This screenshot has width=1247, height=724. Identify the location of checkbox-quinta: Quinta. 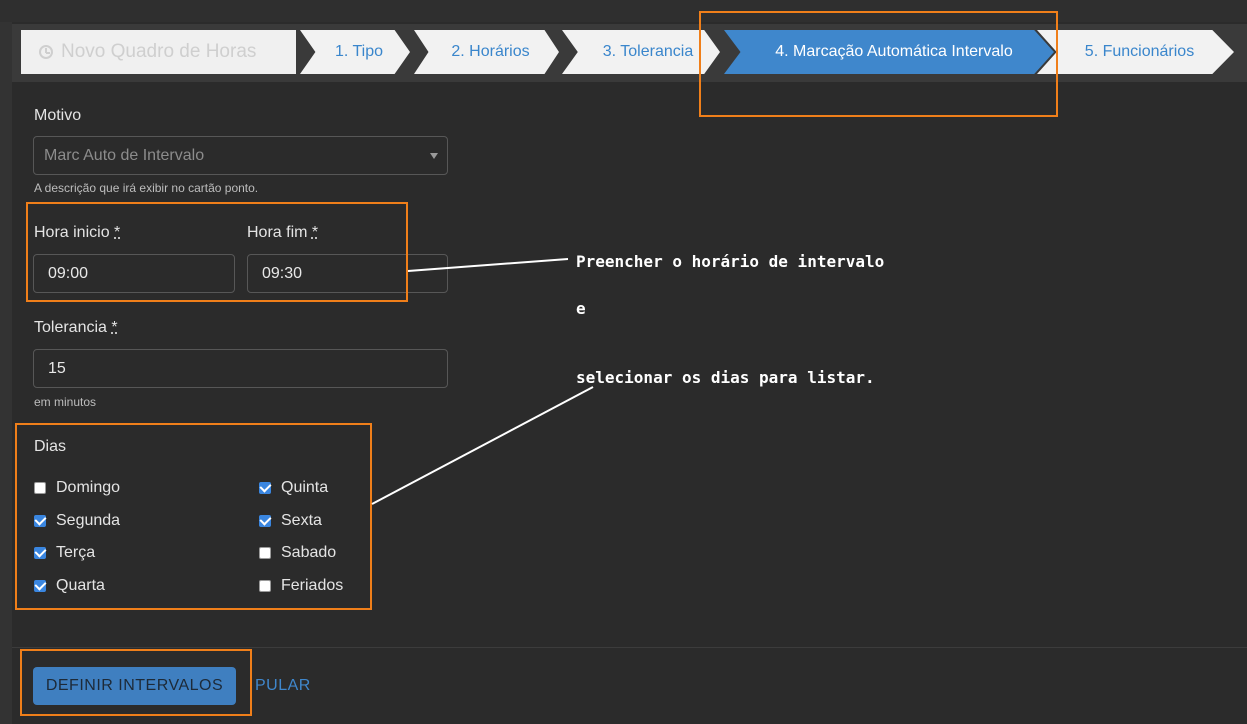
(293, 488).